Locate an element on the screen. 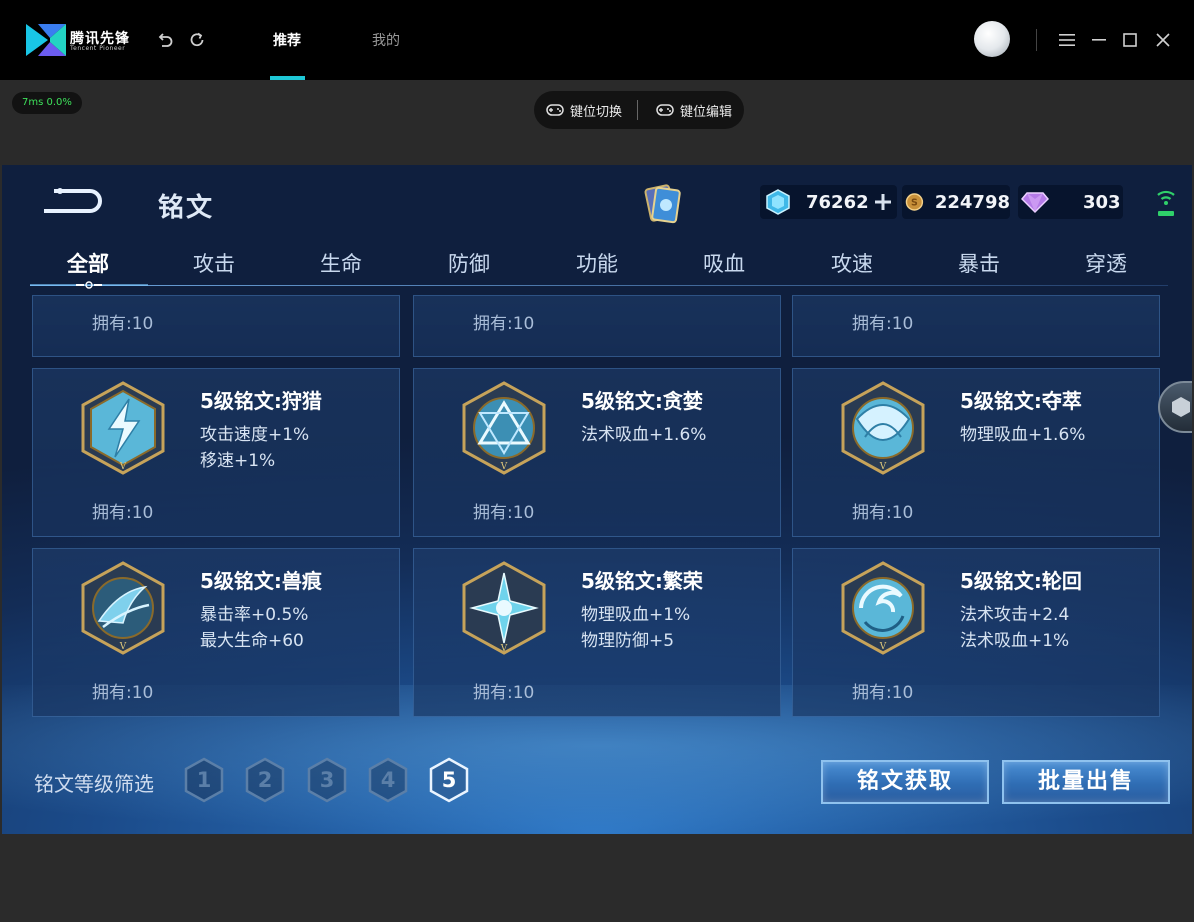 Image resolution: width=1194 pixels, height=922 pixels. crystal-value: 76262 is located at coordinates (837, 202).